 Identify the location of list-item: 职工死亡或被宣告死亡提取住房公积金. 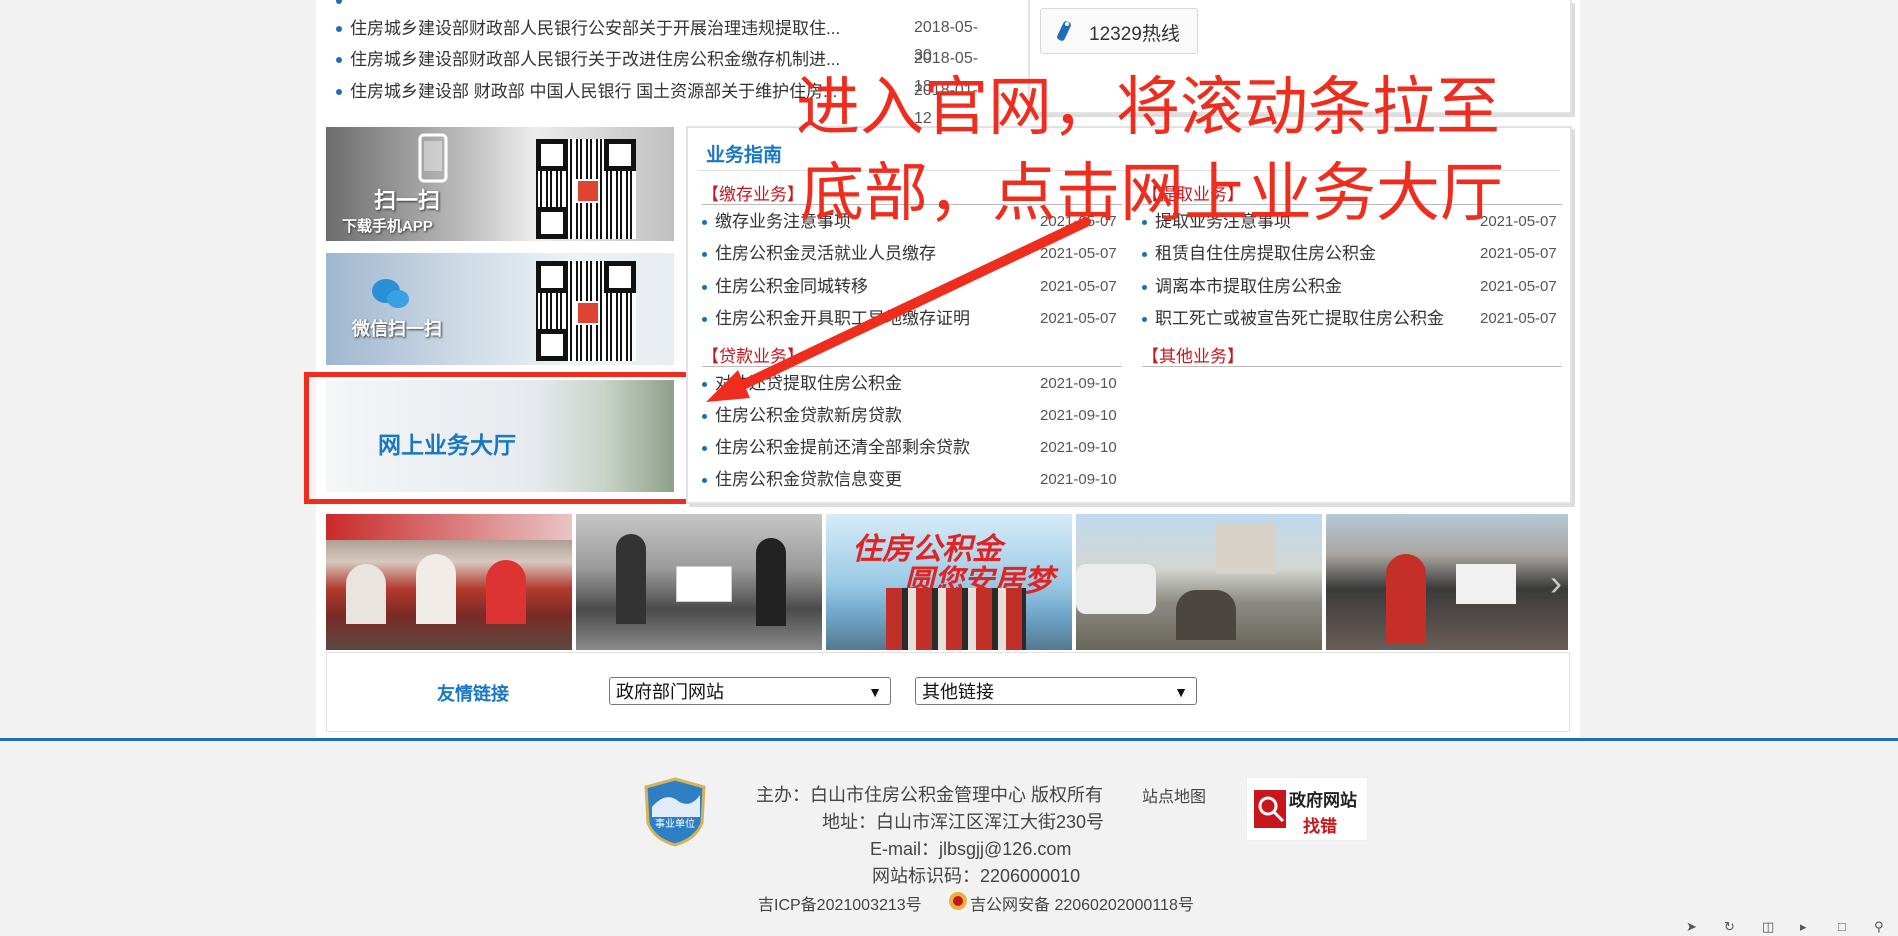
(1293, 319).